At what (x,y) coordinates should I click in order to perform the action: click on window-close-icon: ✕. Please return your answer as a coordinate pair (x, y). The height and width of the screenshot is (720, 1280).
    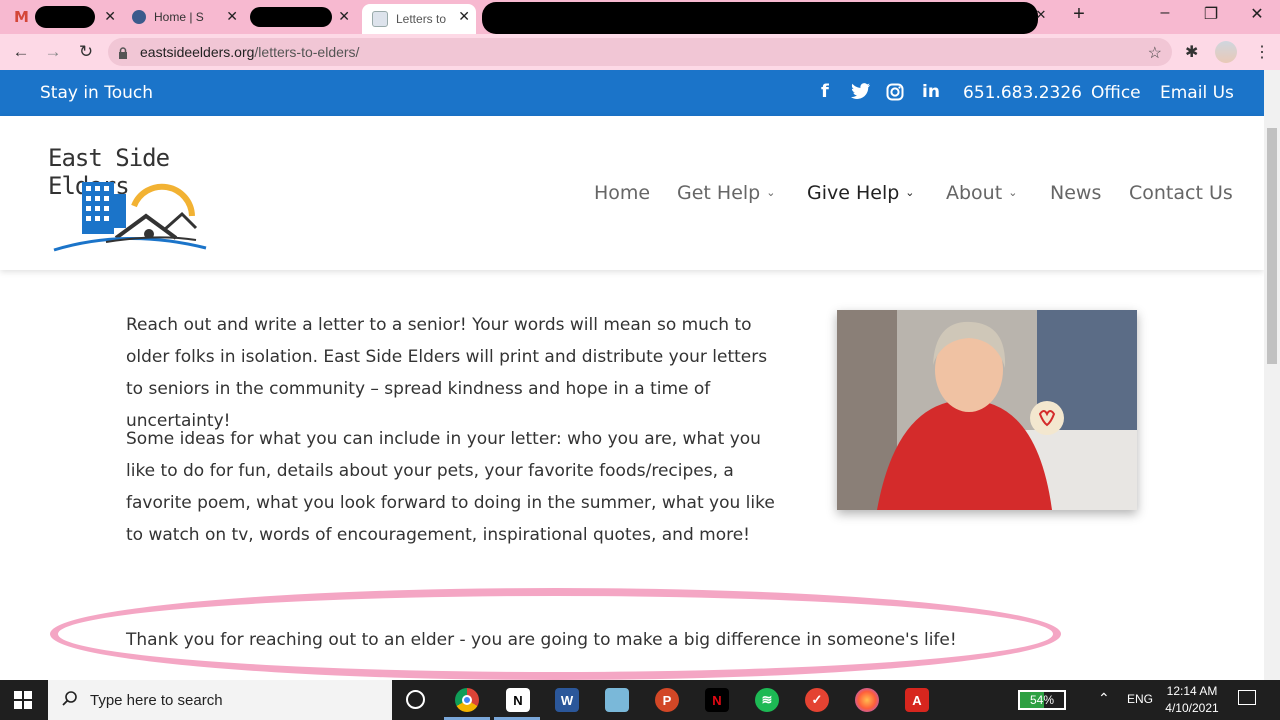
    Looking at the image, I should click on (1257, 14).